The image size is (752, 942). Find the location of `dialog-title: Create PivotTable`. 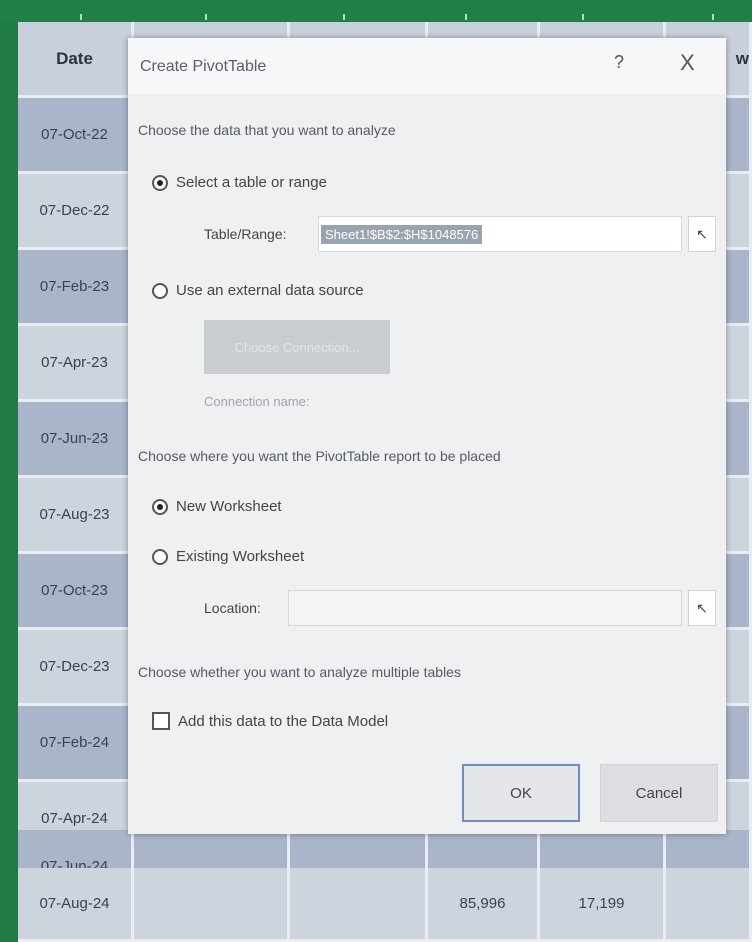

dialog-title: Create PivotTable is located at coordinates (203, 66).